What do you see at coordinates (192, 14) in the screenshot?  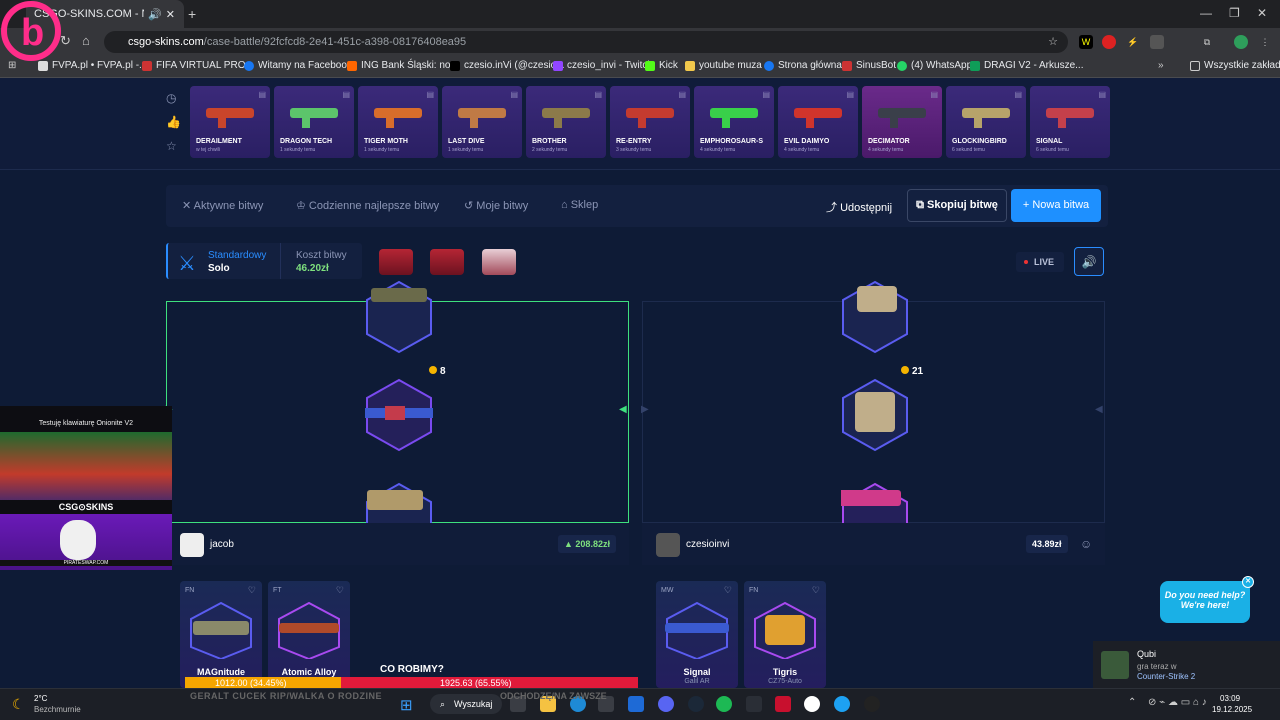 I see `new-tab-icon: +` at bounding box center [192, 14].